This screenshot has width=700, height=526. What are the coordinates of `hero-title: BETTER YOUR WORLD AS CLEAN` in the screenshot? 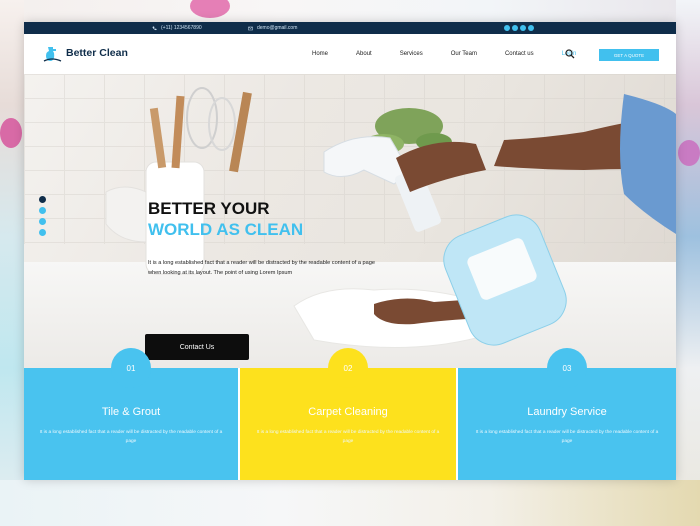 It's located at (225, 219).